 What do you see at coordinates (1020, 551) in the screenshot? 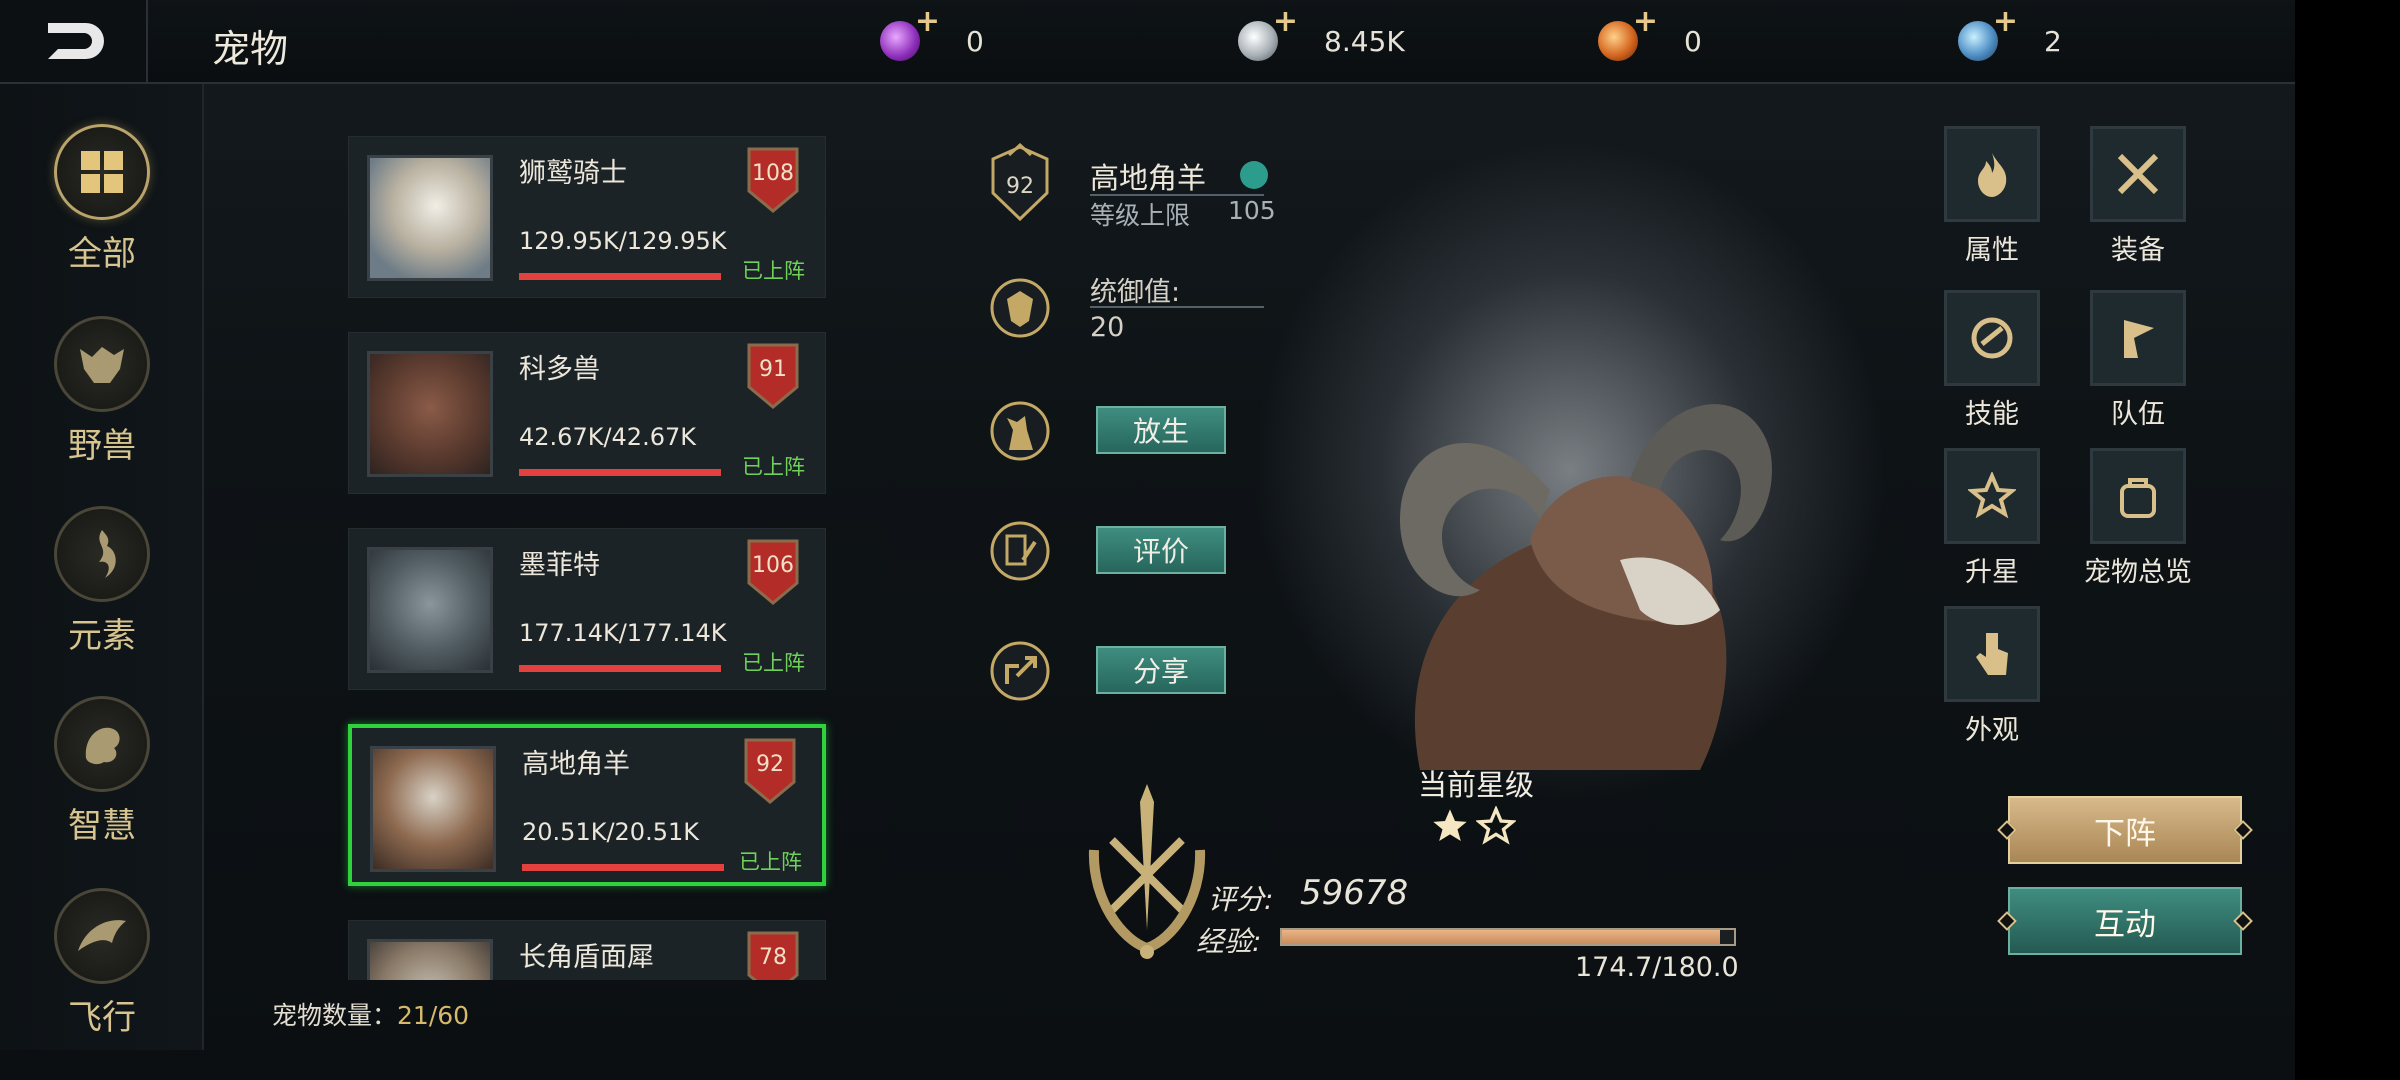
I see `review-card-icon` at bounding box center [1020, 551].